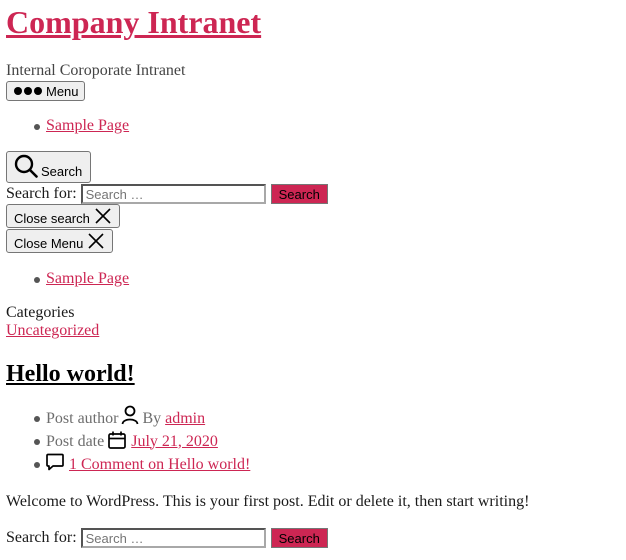 This screenshot has width=626, height=560. I want to click on footer-search-form: Search for: Search, so click(167, 538).